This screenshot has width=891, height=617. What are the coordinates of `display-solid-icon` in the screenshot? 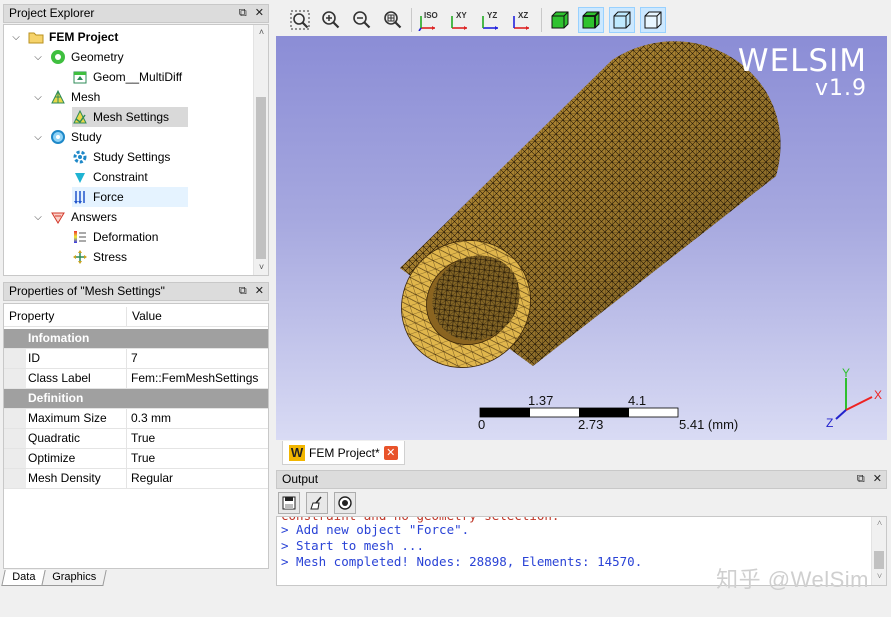 It's located at (560, 20).